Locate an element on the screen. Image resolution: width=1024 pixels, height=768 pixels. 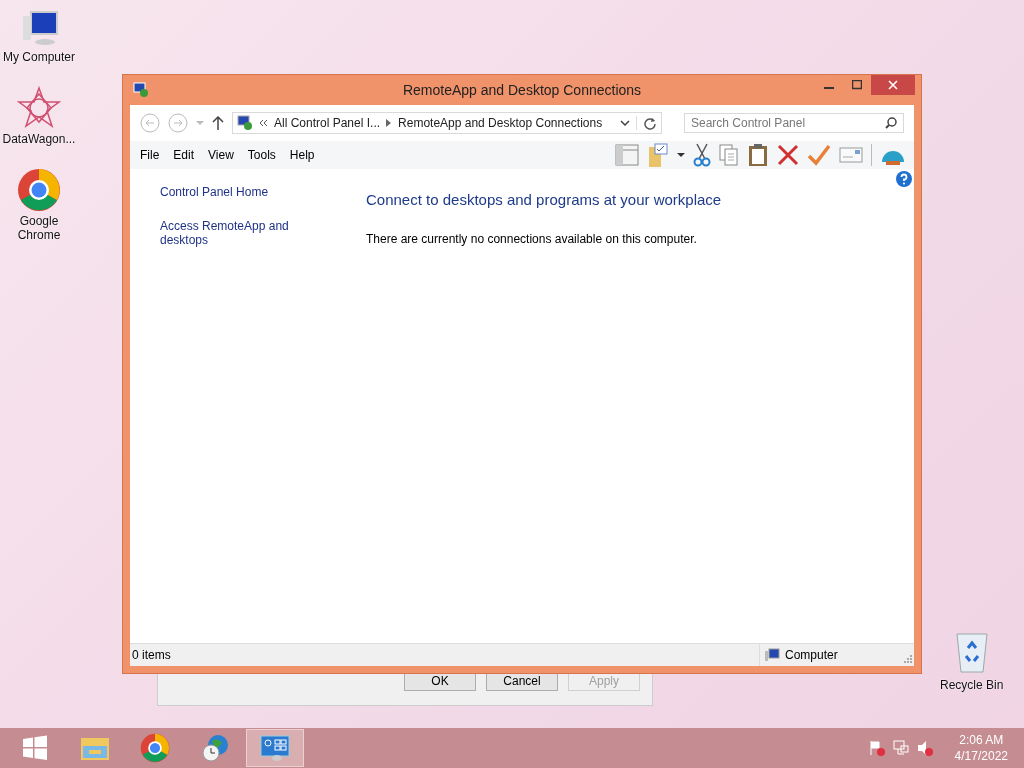
resize-grip-icon is located at coordinates (908, 659).